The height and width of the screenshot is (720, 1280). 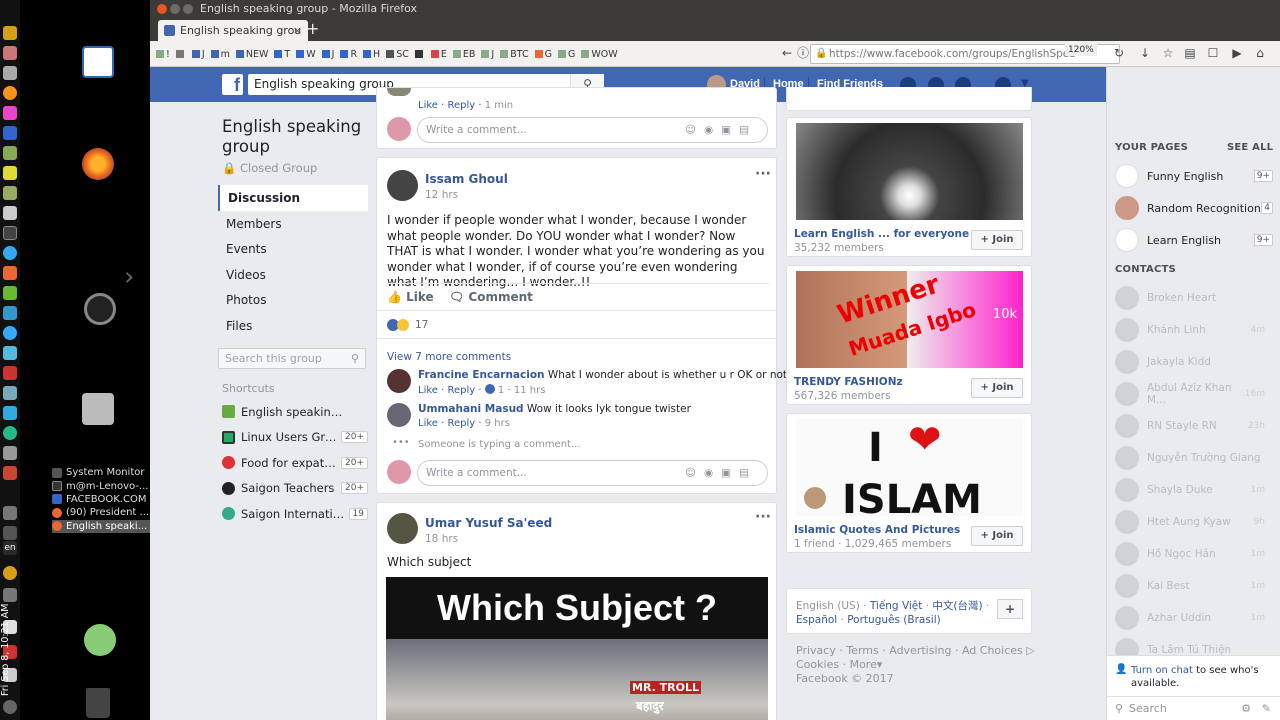 I want to click on page-item: Funny English 9+, so click(x=1194, y=176).